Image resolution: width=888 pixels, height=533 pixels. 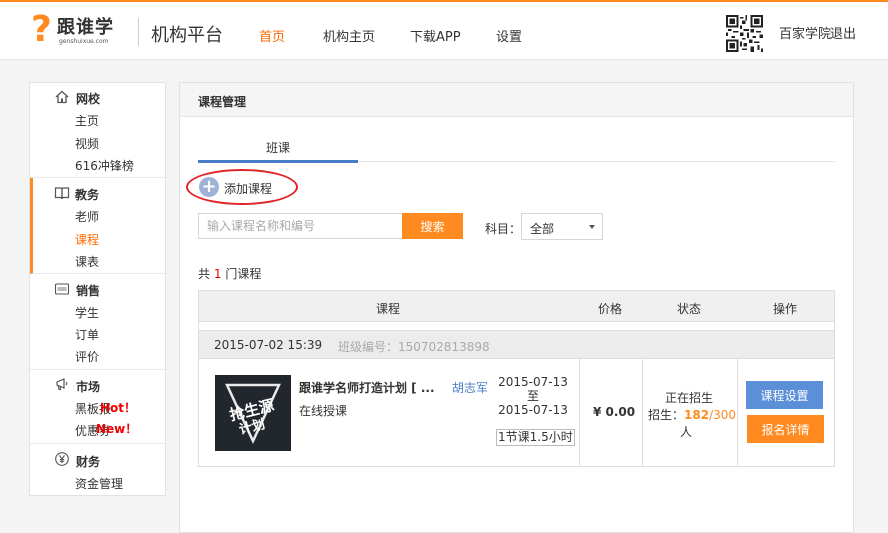 What do you see at coordinates (503, 229) in the screenshot?
I see `subject-label: 科目：` at bounding box center [503, 229].